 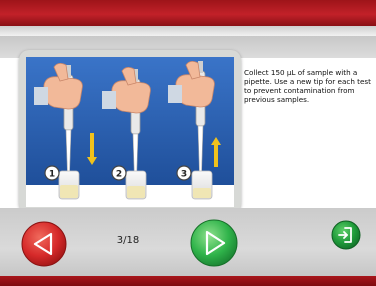 I want to click on step-label-1: 1, so click(x=52, y=175).